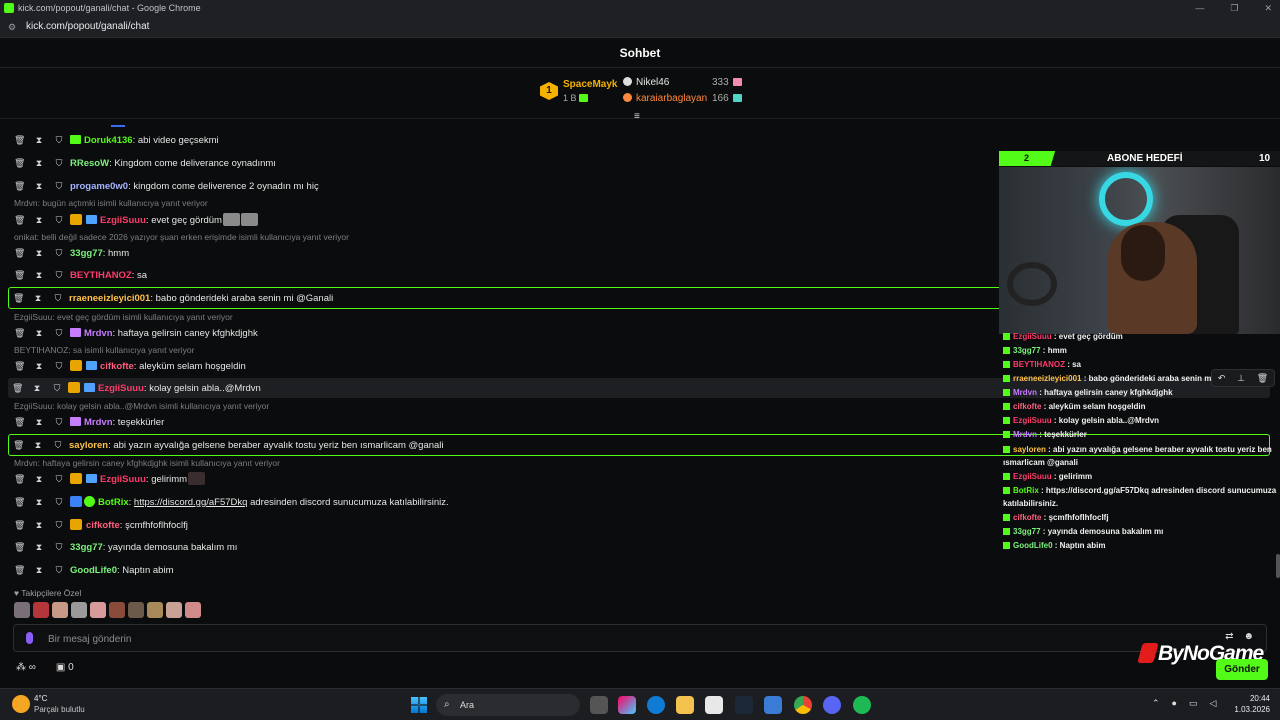 The height and width of the screenshot is (720, 1280). Describe the element at coordinates (623, 639) in the screenshot. I see `message-input` at that location.